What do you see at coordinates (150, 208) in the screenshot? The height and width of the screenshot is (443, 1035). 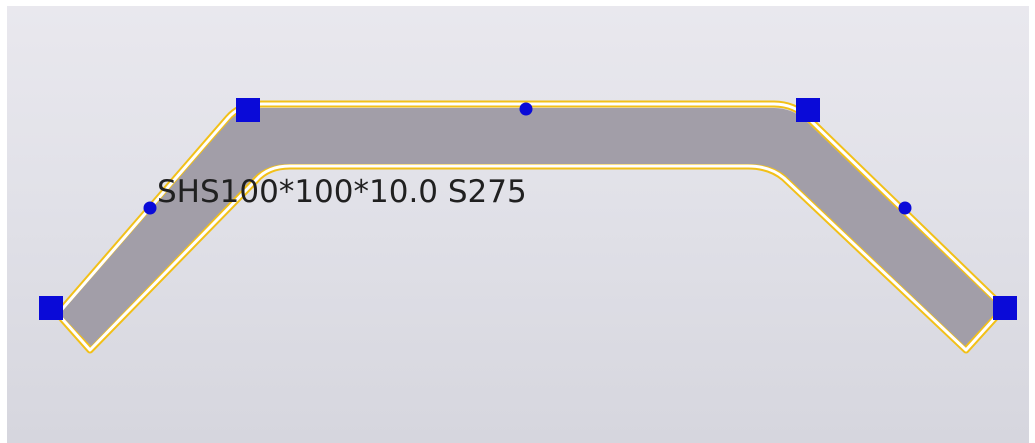 I see `midpoint-left-segment` at bounding box center [150, 208].